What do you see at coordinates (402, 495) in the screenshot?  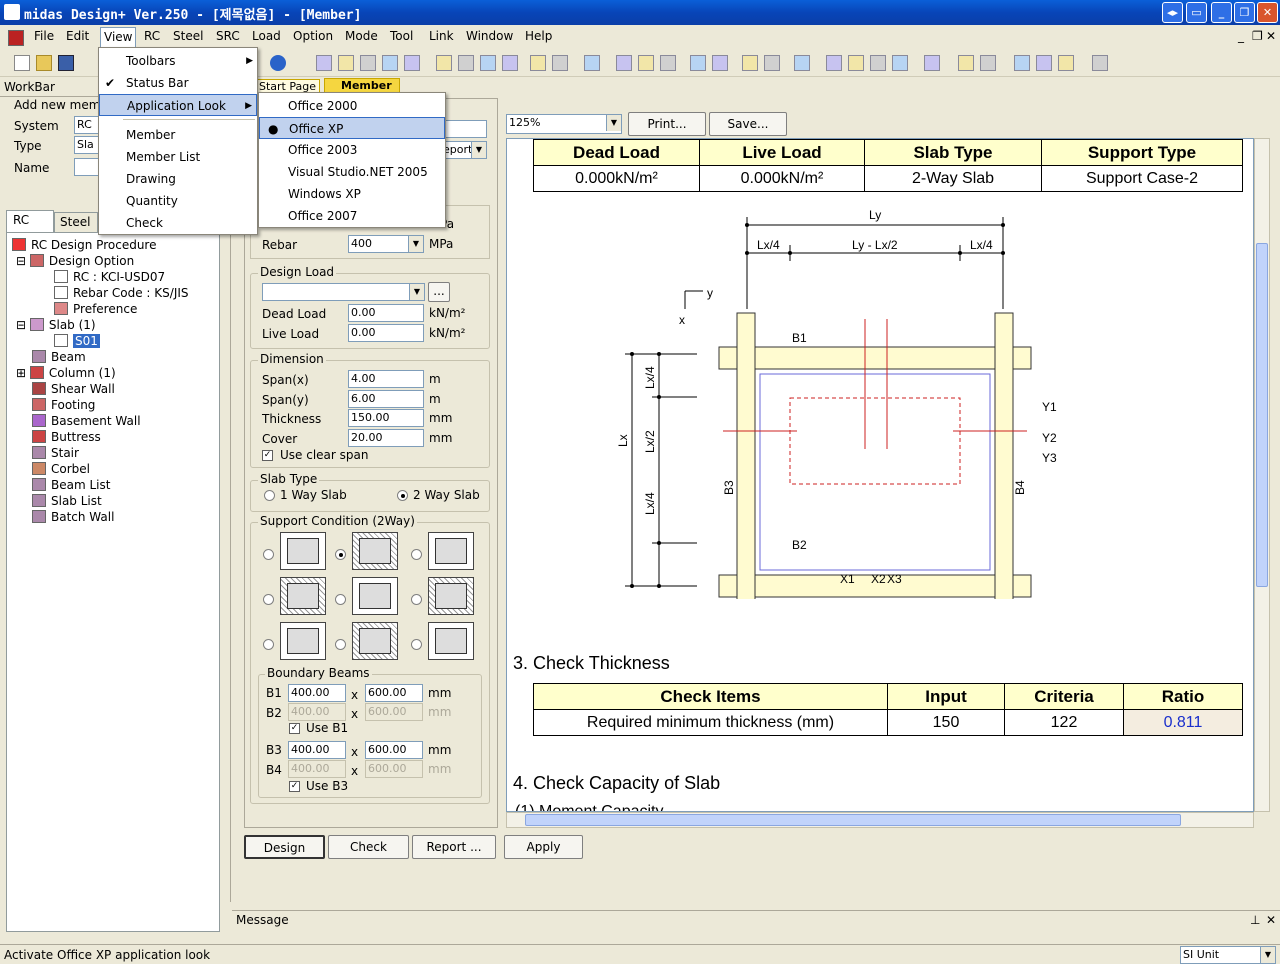 I see `two-way-radio` at bounding box center [402, 495].